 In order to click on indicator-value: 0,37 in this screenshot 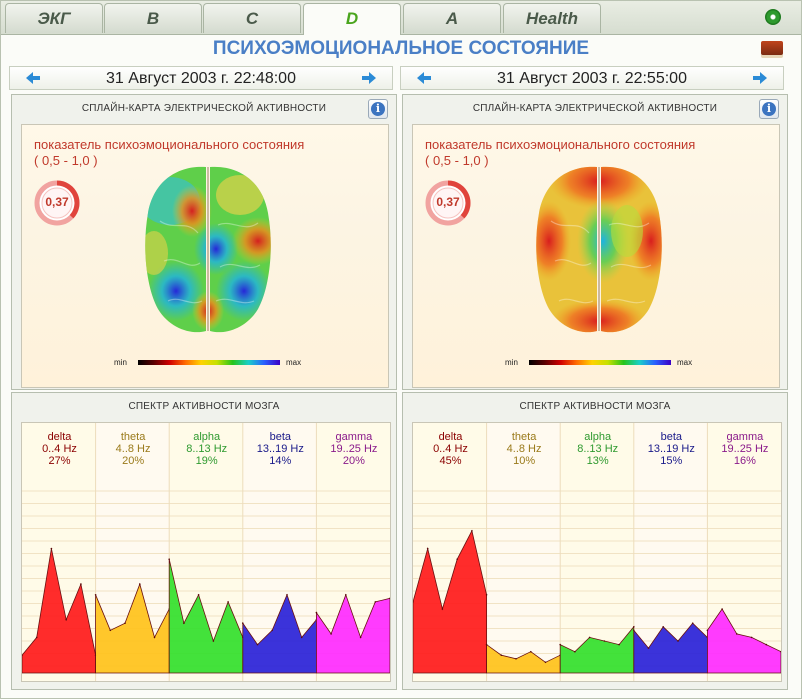, I will do `click(448, 202)`.